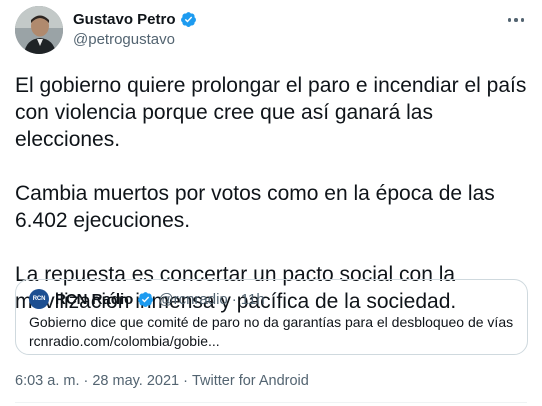 The image size is (542, 406). What do you see at coordinates (135, 381) in the screenshot?
I see `tweet-date: 28 may. 2021` at bounding box center [135, 381].